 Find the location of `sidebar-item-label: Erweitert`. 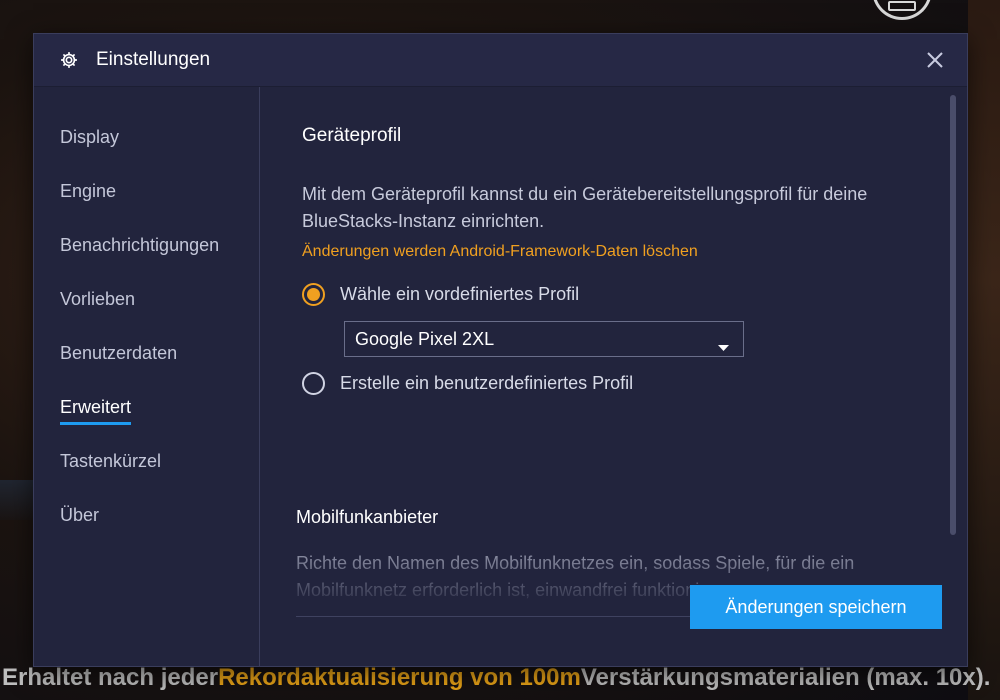

sidebar-item-label: Erweitert is located at coordinates (96, 411).